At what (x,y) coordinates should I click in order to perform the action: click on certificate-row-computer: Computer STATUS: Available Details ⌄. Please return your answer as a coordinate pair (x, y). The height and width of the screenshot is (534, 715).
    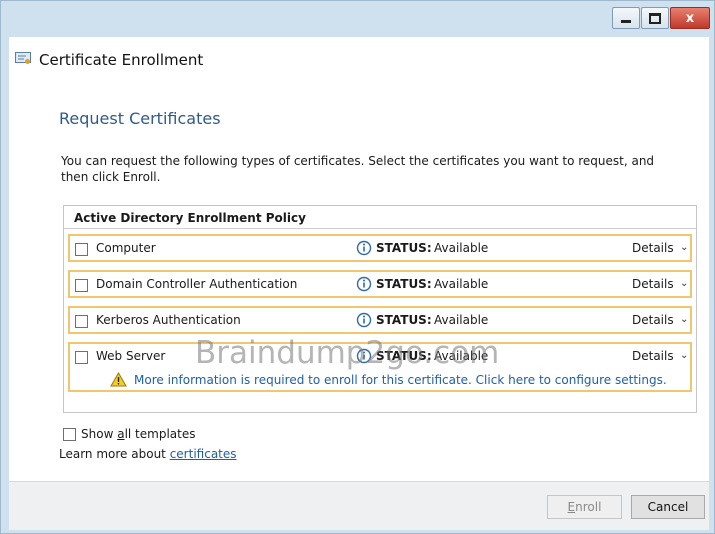
    Looking at the image, I should click on (380, 248).